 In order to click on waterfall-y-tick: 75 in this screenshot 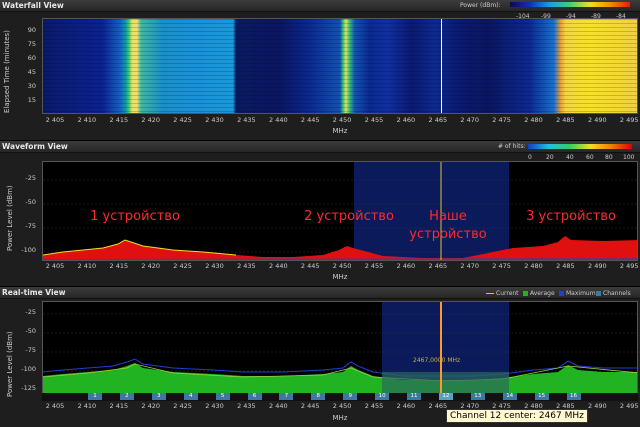, I will do `click(31, 44)`.